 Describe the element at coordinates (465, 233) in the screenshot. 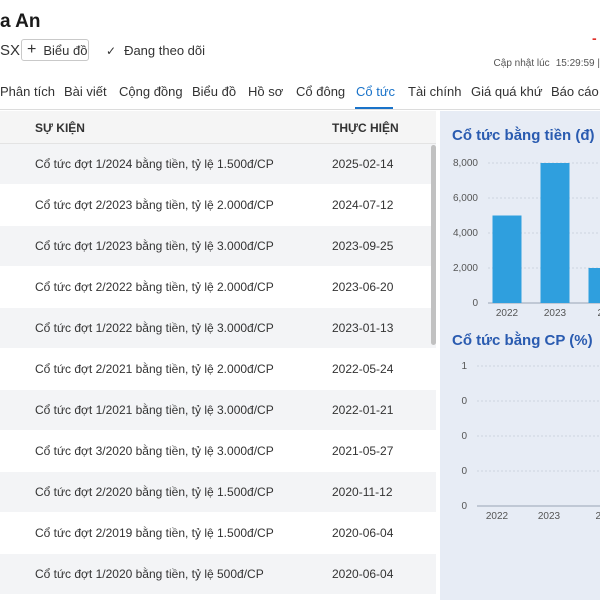

I see `y-tick-label: 4,000` at that location.